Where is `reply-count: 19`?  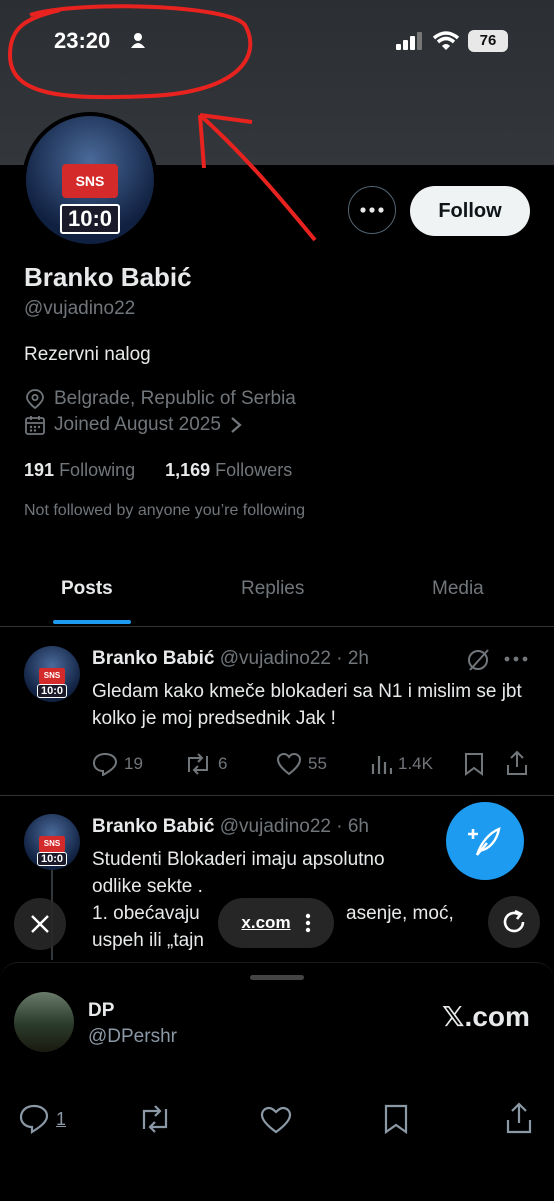 reply-count: 19 is located at coordinates (133, 763).